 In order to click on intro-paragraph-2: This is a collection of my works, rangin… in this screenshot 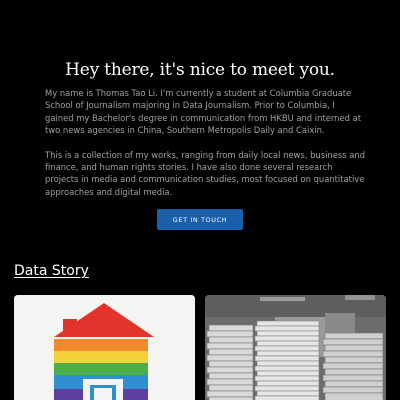, I will do `click(205, 173)`.